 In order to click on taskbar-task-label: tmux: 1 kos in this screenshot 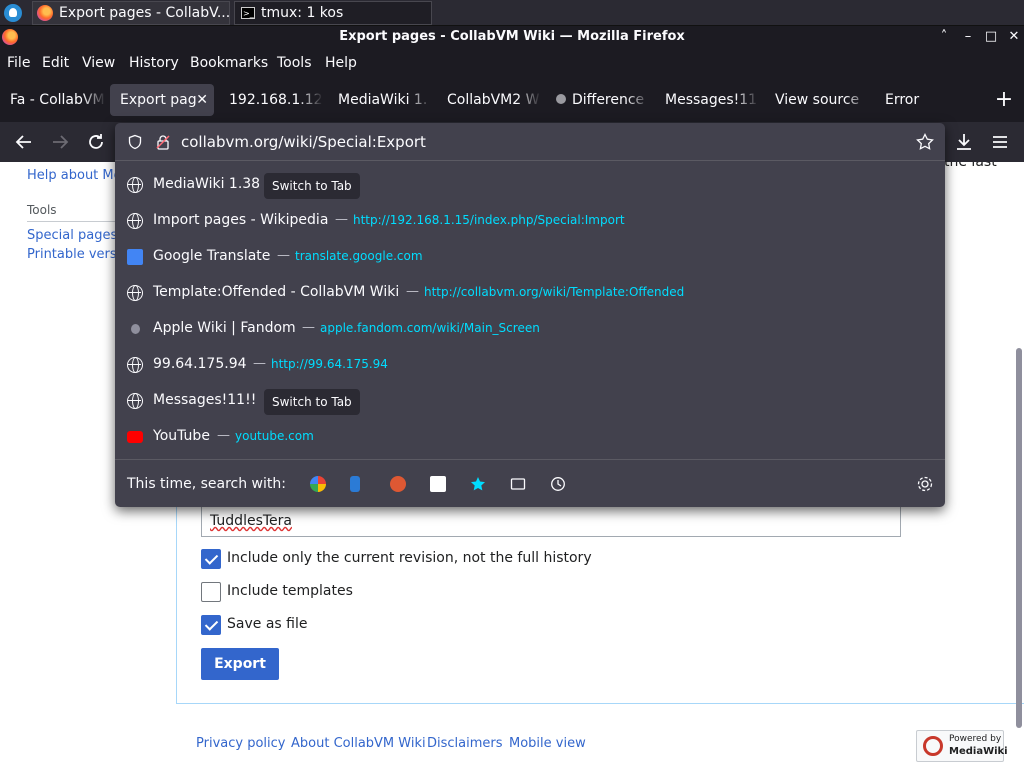, I will do `click(302, 13)`.